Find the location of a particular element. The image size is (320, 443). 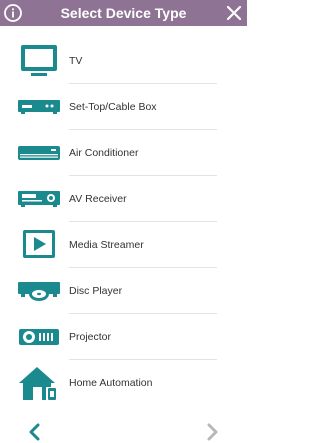

device-item-disc-player: Disc Player is located at coordinates (123, 291).